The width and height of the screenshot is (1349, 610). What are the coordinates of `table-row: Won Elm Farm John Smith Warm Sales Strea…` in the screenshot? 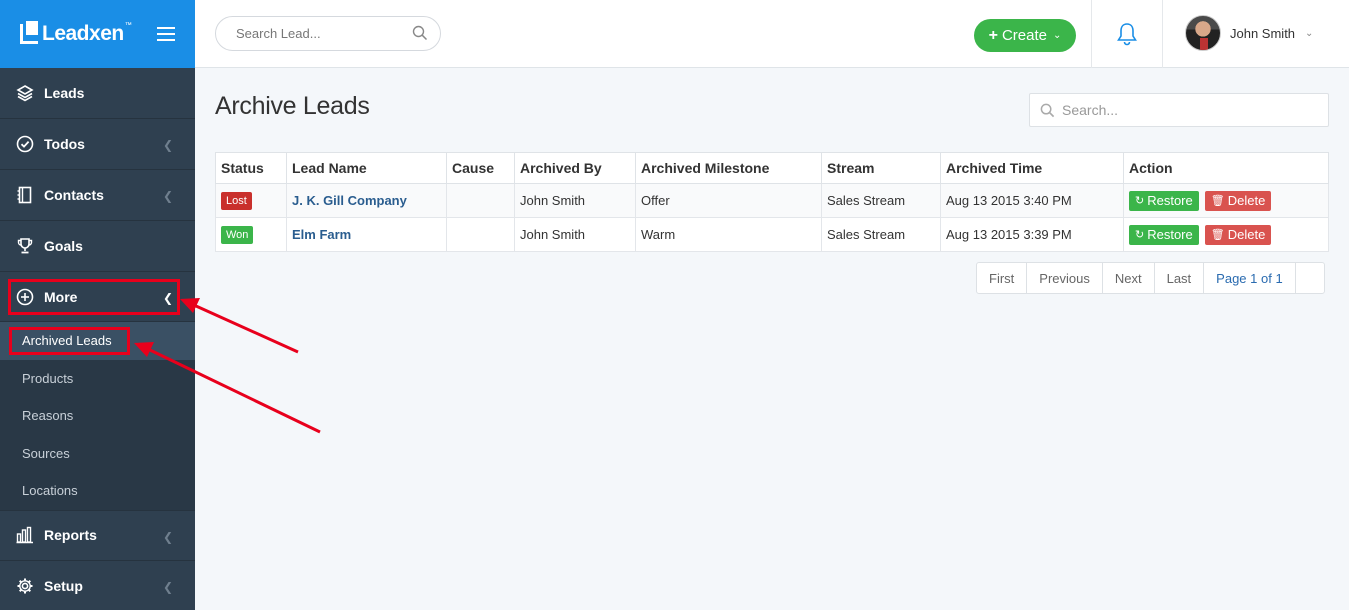 It's located at (772, 234).